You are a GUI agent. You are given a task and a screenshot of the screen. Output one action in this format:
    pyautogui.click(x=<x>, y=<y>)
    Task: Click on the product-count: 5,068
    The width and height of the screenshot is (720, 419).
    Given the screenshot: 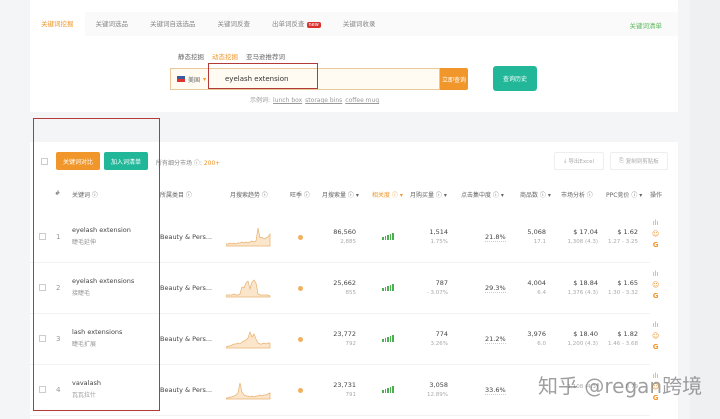 What is the action you would take?
    pyautogui.click(x=536, y=232)
    